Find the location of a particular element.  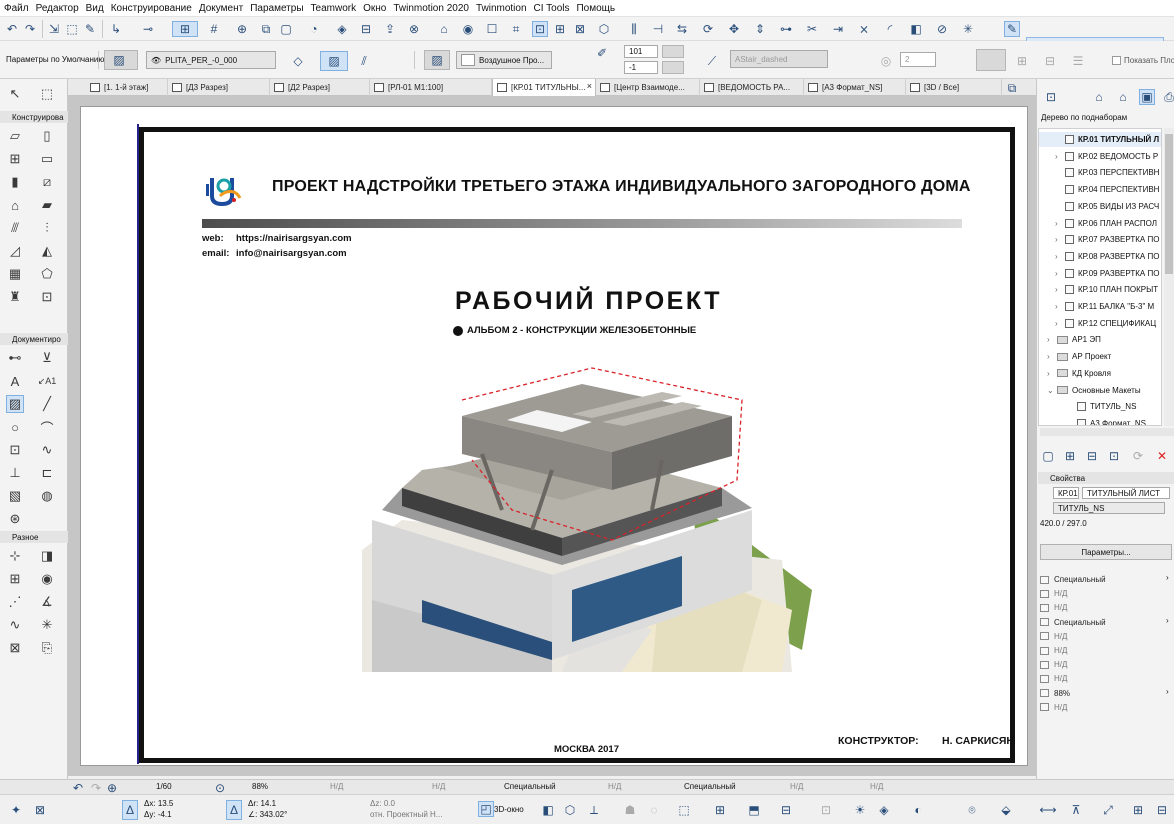

list-dim-icon: ☰ is located at coordinates (1078, 61).